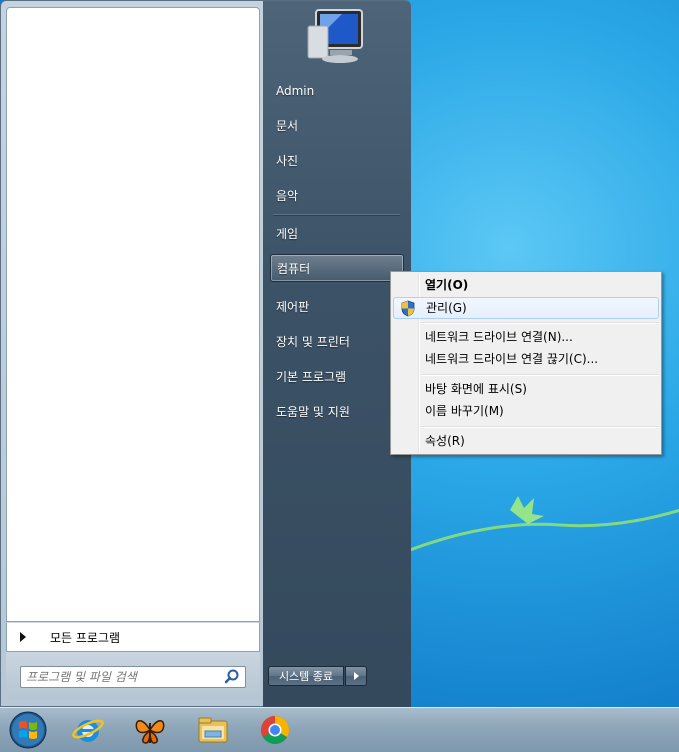 This screenshot has width=679, height=752. I want to click on taskbar-file-explorer, so click(213, 730).